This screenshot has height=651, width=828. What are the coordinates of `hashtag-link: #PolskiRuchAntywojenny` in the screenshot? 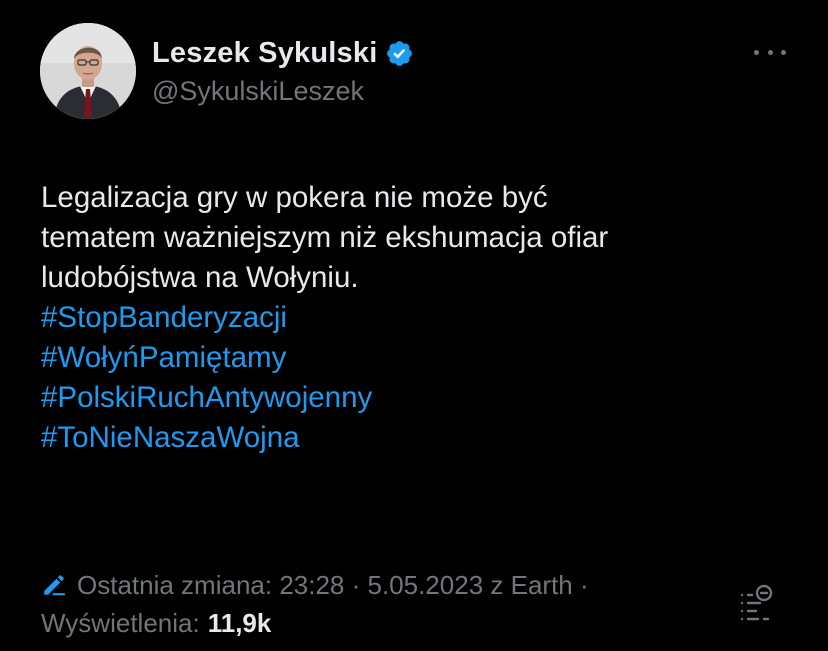 It's located at (421, 398).